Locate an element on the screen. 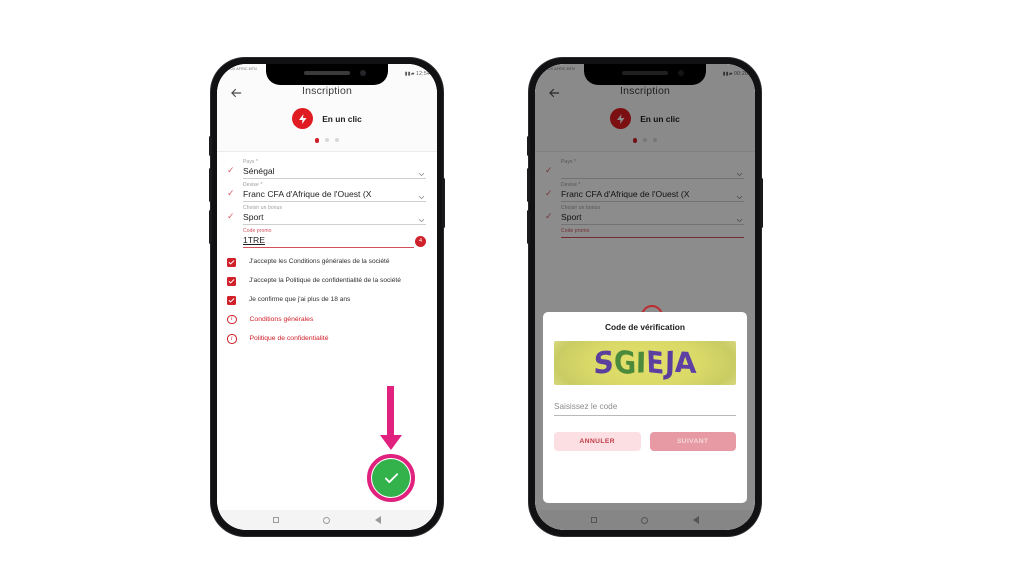 Image resolution: width=1024 pixels, height=576 pixels. legal-link-text: Politique de confidentialité is located at coordinates (289, 338).